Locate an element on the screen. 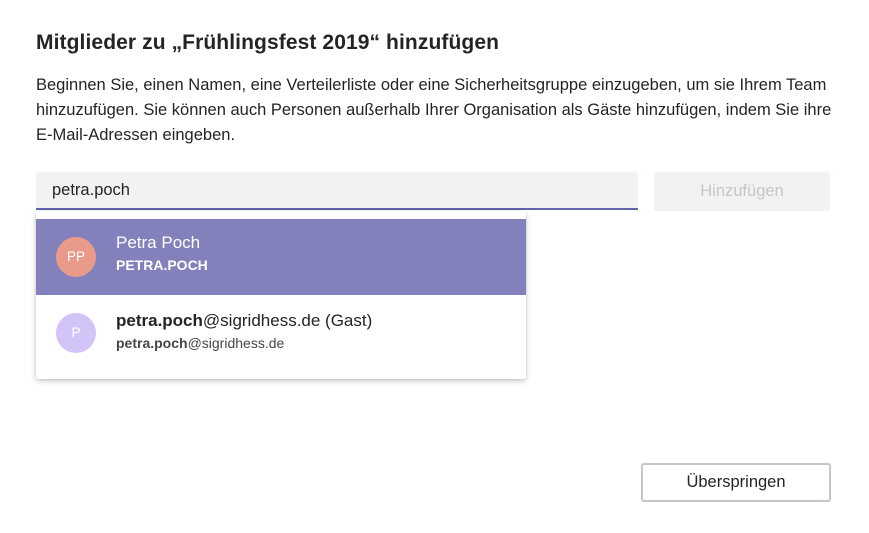 This screenshot has height=533, width=869. name-match: petra.poch is located at coordinates (159, 320).